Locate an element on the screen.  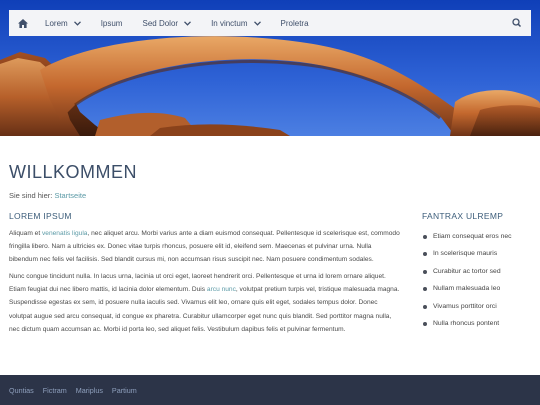
sidebar-heading: FANTRAX ULREMP is located at coordinates (463, 216).